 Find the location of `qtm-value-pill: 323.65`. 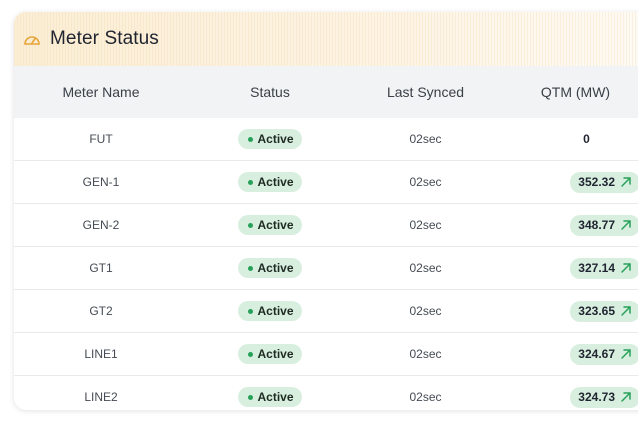

qtm-value-pill: 323.65 is located at coordinates (604, 311).